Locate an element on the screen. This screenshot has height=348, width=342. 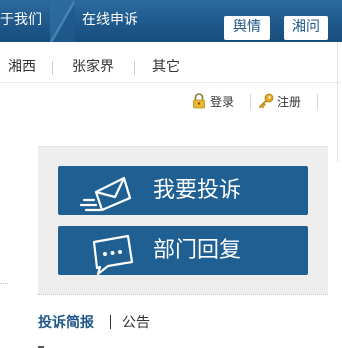
nav-separator is located at coordinates (62, 21).